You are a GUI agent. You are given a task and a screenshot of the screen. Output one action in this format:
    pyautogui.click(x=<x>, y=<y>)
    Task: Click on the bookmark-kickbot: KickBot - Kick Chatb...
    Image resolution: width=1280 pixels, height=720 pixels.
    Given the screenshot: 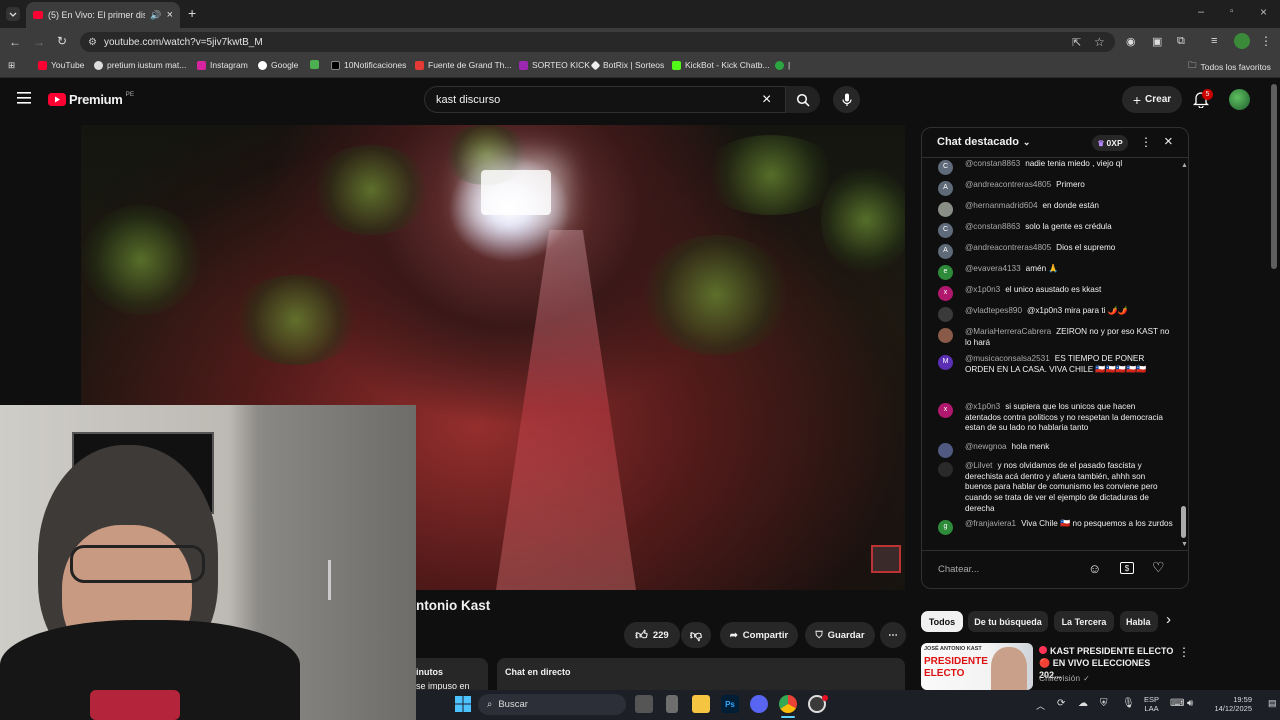 What is the action you would take?
    pyautogui.click(x=721, y=65)
    